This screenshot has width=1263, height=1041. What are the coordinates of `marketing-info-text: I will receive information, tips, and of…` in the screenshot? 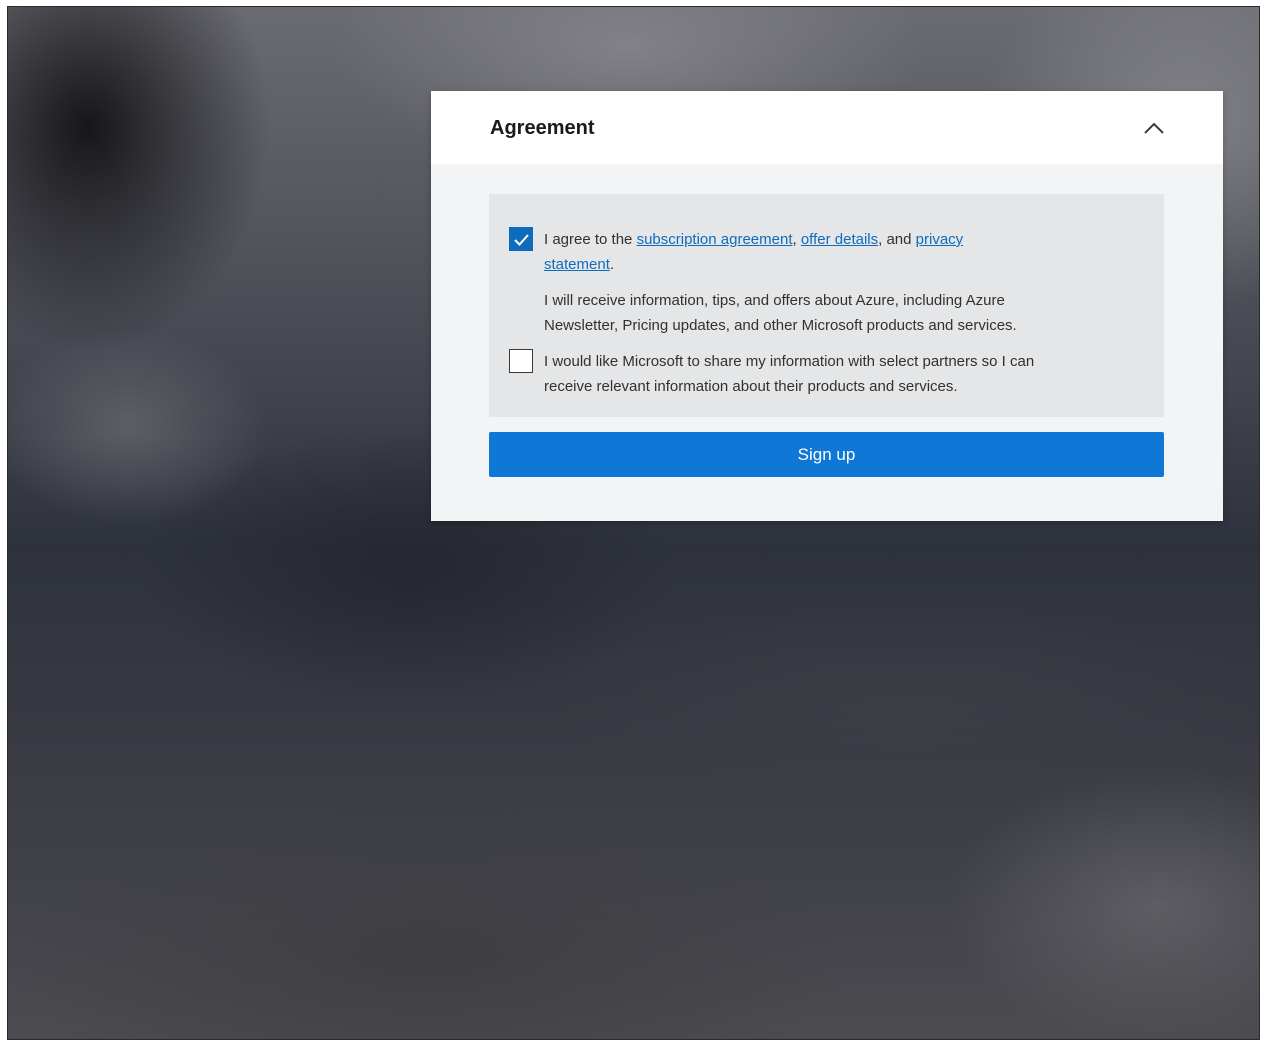 It's located at (844, 313).